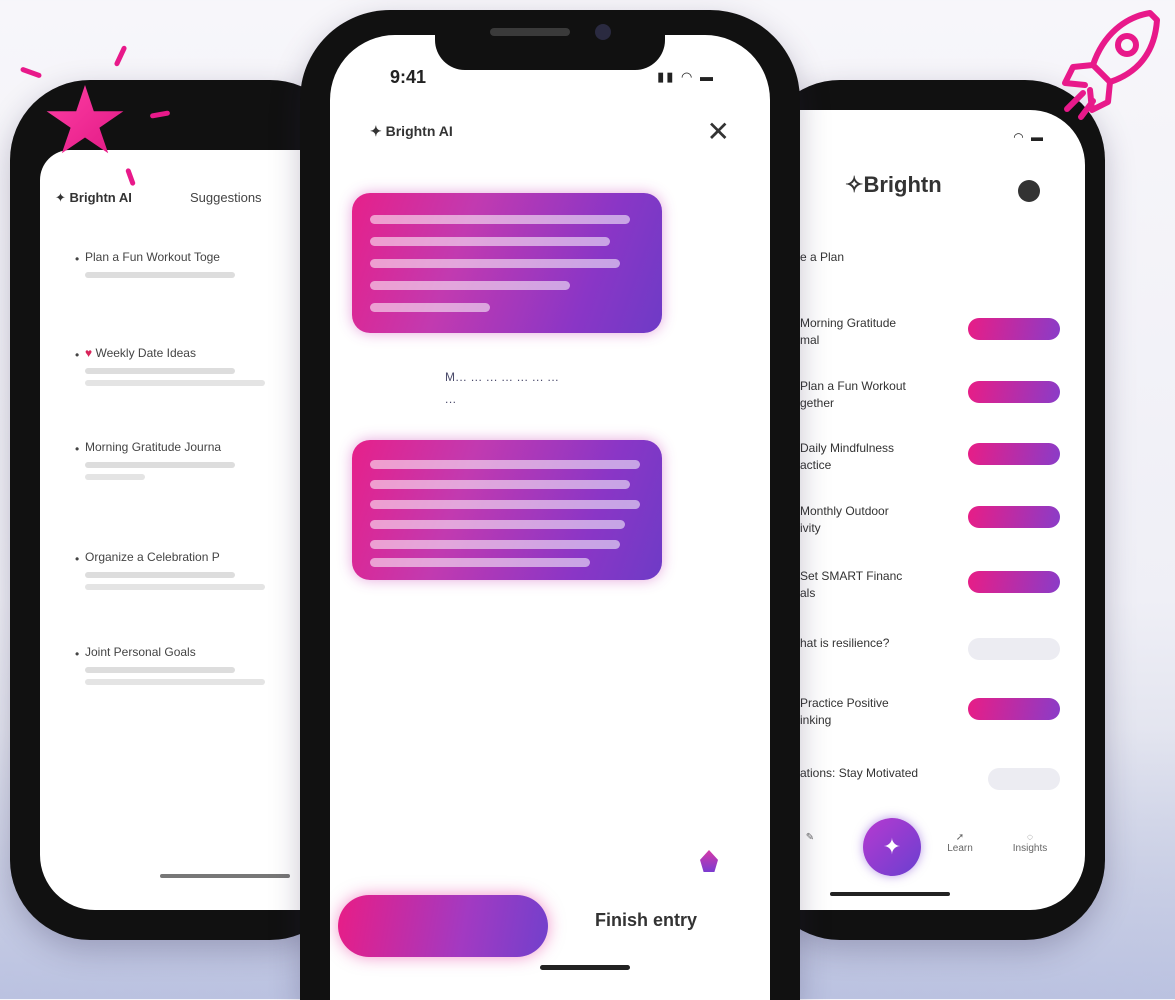 The image size is (1175, 1000). Describe the element at coordinates (851, 584) in the screenshot. I see `plan-title: Set SMART Financ als` at that location.